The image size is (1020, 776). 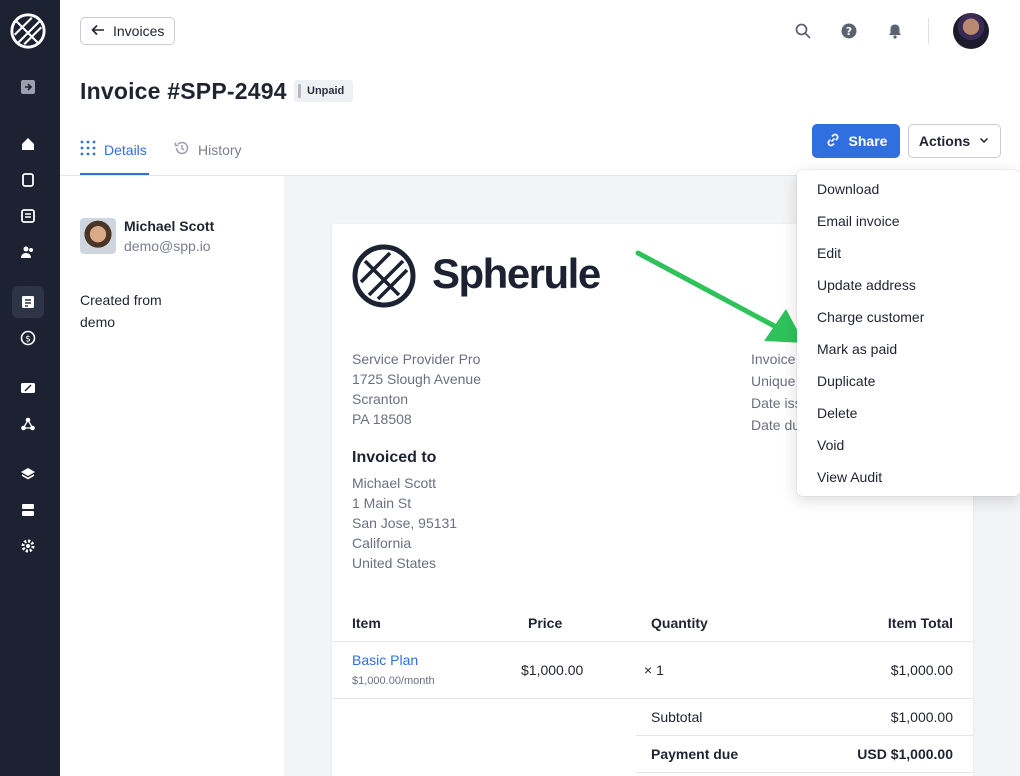 What do you see at coordinates (921, 670) in the screenshot?
I see `item-total: $1,000.00` at bounding box center [921, 670].